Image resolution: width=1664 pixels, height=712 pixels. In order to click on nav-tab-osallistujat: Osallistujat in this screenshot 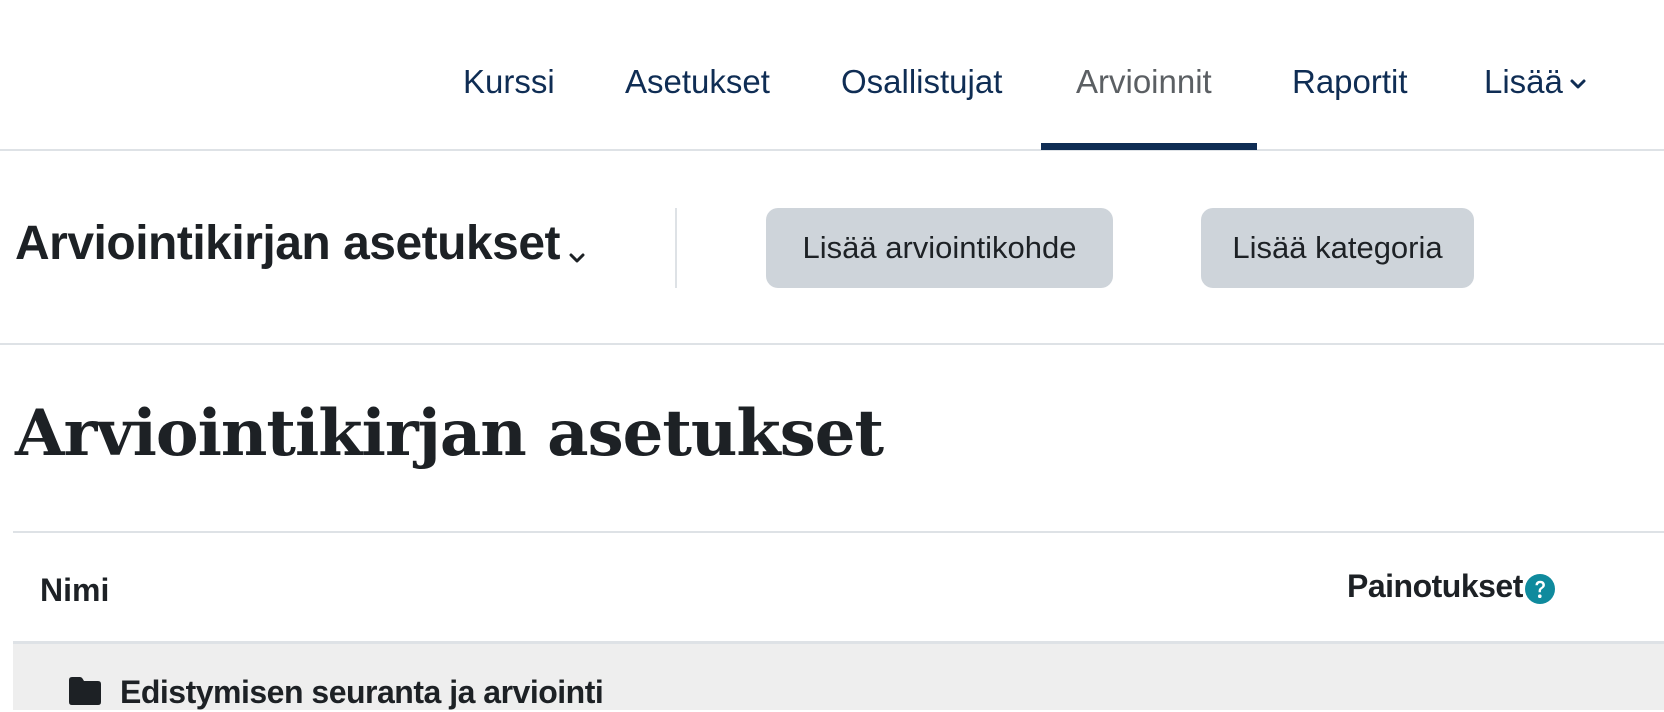, I will do `click(921, 82)`.